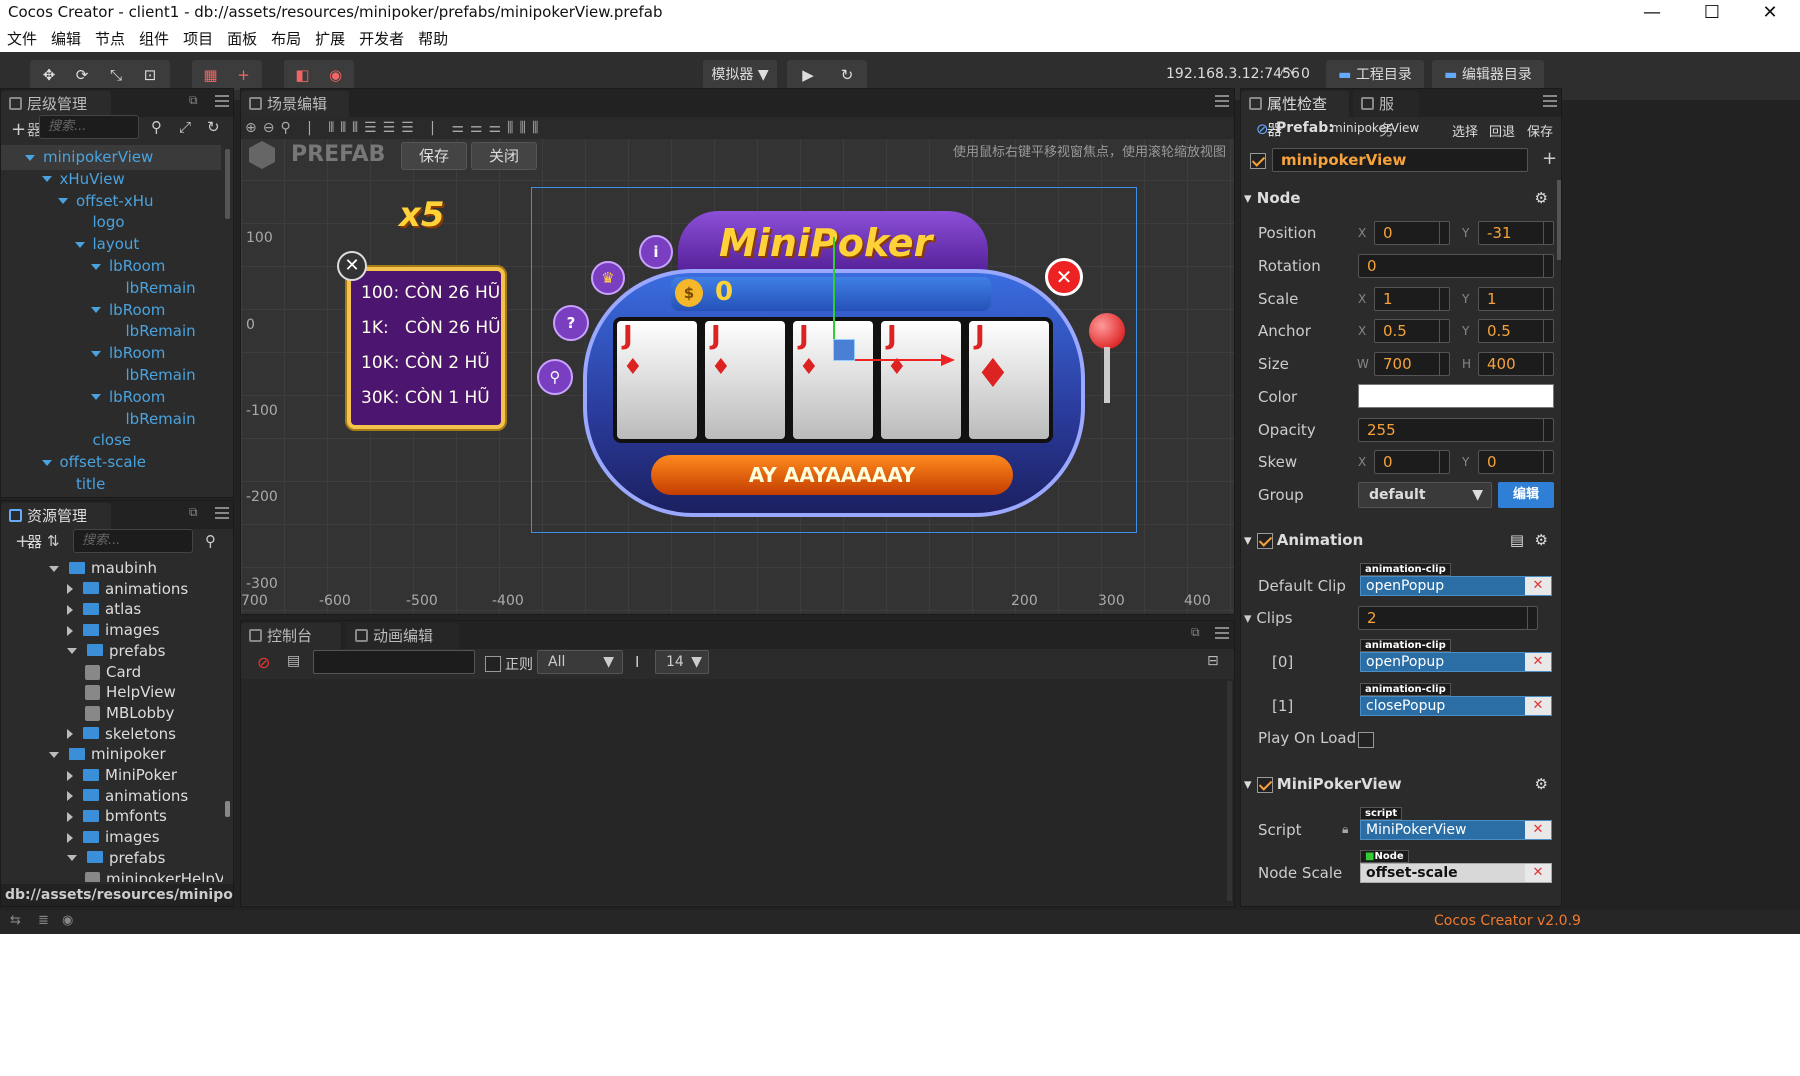 The image size is (1800, 1076). What do you see at coordinates (1260, 160) in the screenshot?
I see `node-active-checkbox` at bounding box center [1260, 160].